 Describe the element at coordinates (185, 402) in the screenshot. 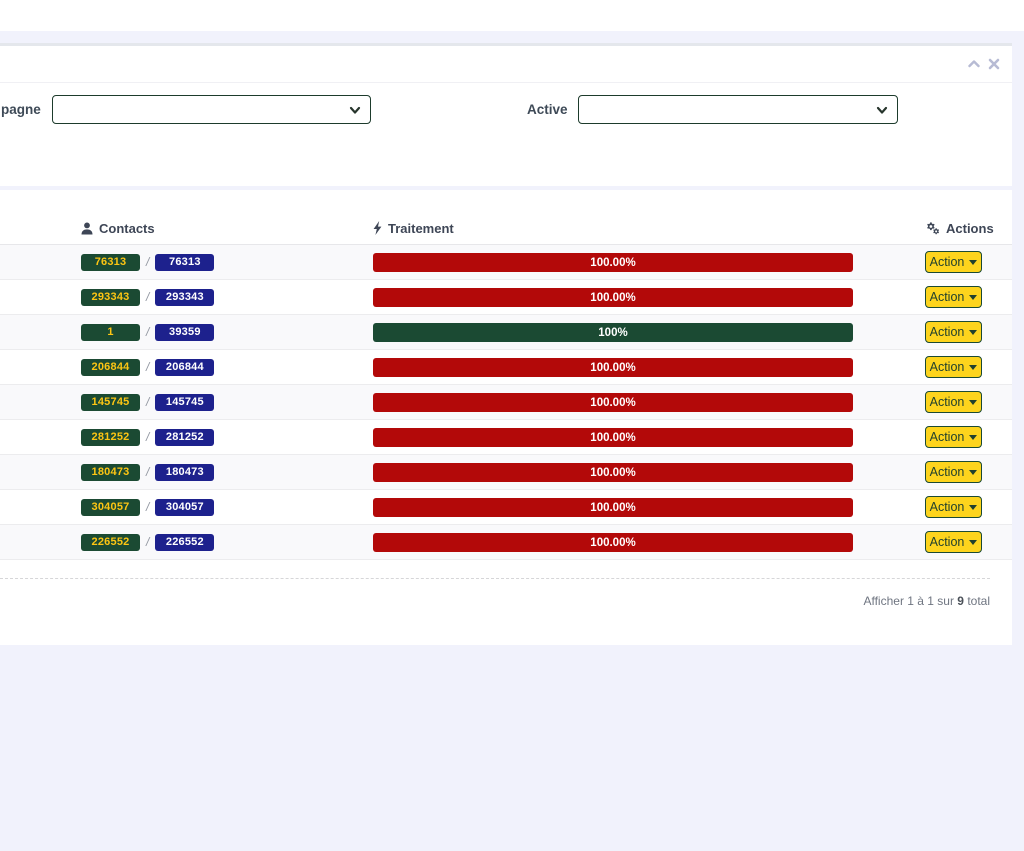

I see `contacts-total-badge: 145745` at that location.